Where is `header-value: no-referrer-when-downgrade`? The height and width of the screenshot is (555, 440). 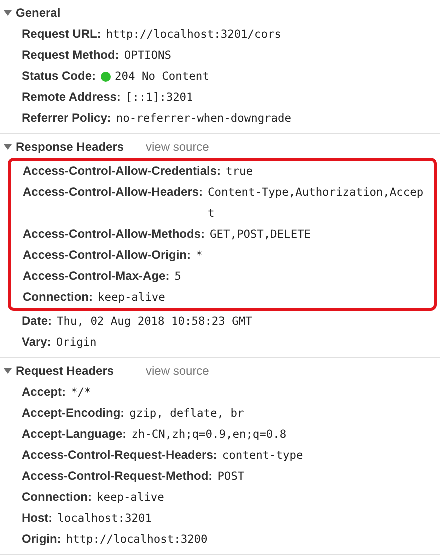 header-value: no-referrer-when-downgrade is located at coordinates (204, 119).